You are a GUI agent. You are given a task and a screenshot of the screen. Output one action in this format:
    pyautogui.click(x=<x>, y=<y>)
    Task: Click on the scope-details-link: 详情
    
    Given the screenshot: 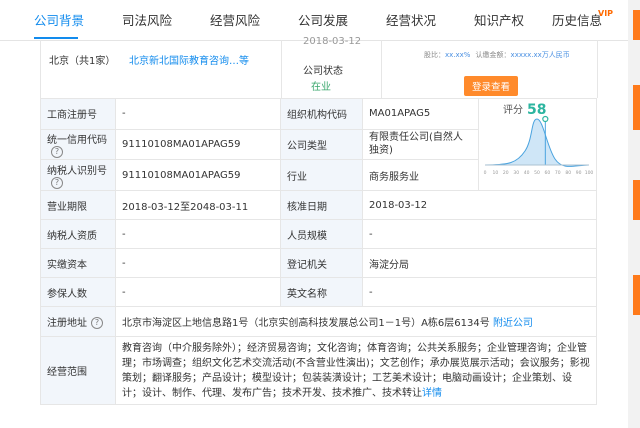 What is the action you would take?
    pyautogui.click(x=432, y=393)
    